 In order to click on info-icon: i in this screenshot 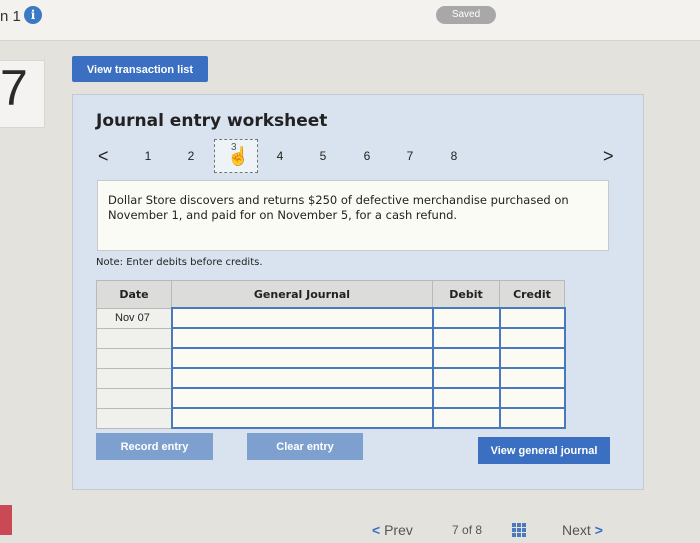, I will do `click(33, 15)`.